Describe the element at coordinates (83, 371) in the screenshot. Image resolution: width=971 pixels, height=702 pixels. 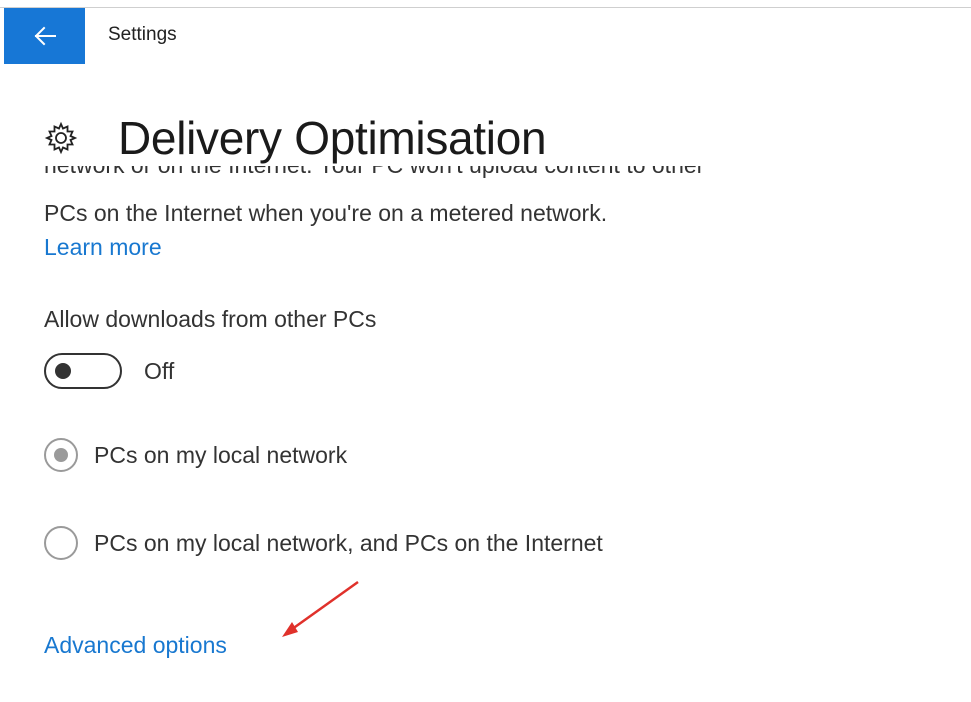
I see `allow-downloads-toggle` at that location.